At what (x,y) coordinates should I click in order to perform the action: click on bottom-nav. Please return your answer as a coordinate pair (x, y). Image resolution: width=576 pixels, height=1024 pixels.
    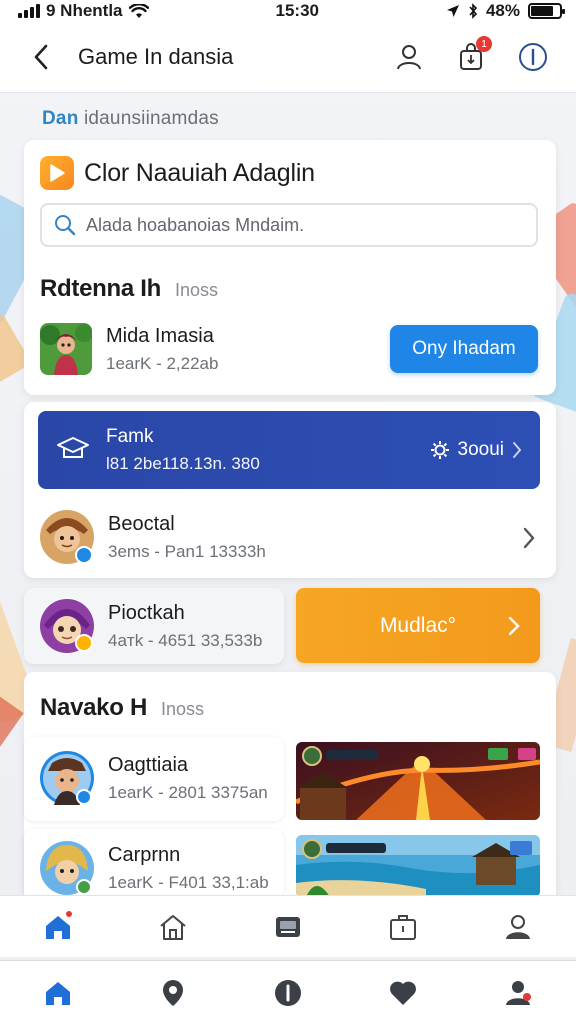
    Looking at the image, I should click on (288, 992).